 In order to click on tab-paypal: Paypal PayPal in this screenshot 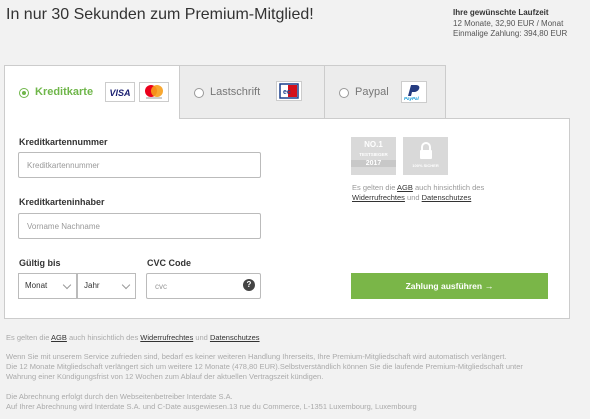, I will do `click(385, 91)`.